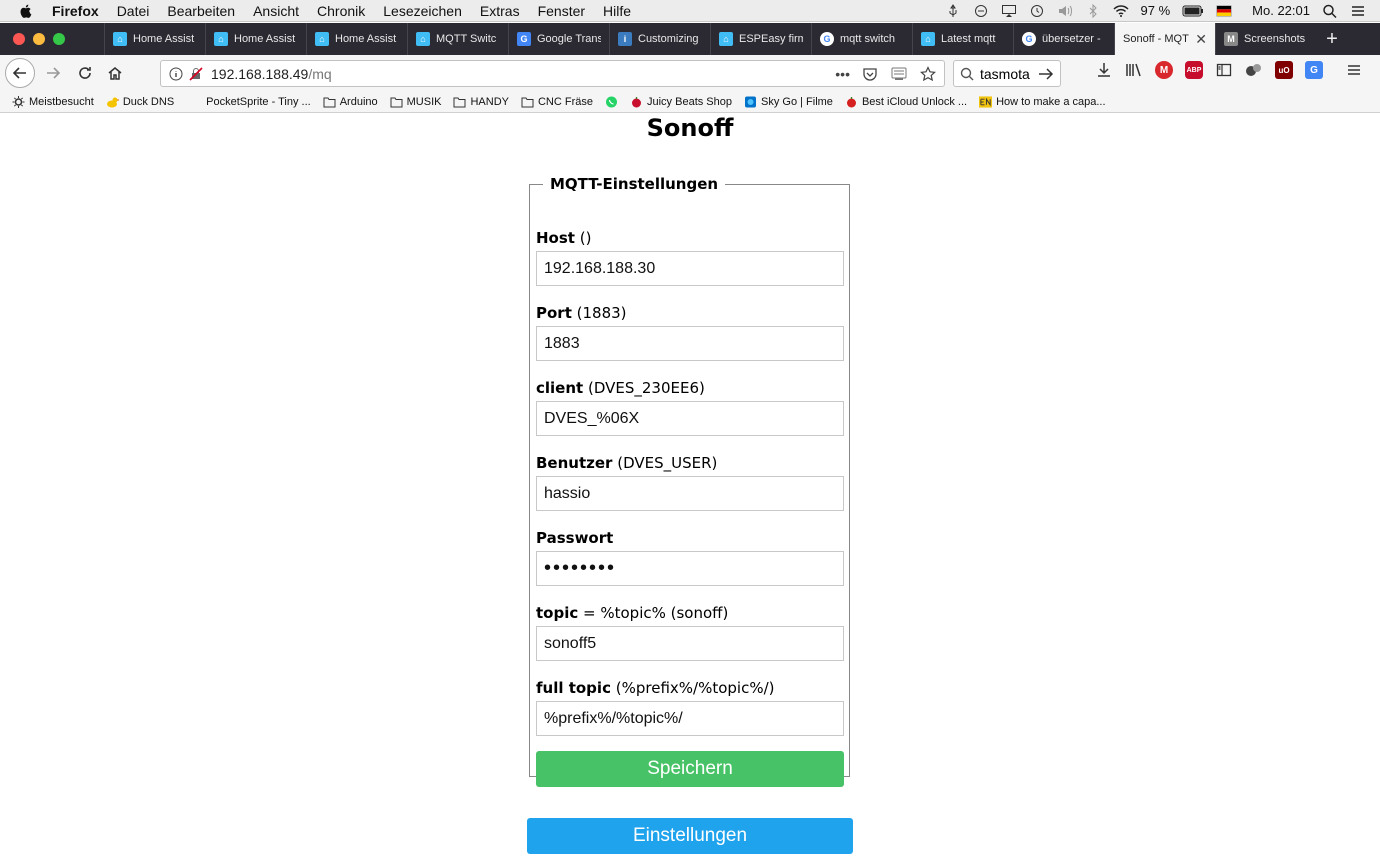 The width and height of the screenshot is (1380, 862). Describe the element at coordinates (1265, 39) in the screenshot. I see `tab-screenshots: M Screenshots` at that location.